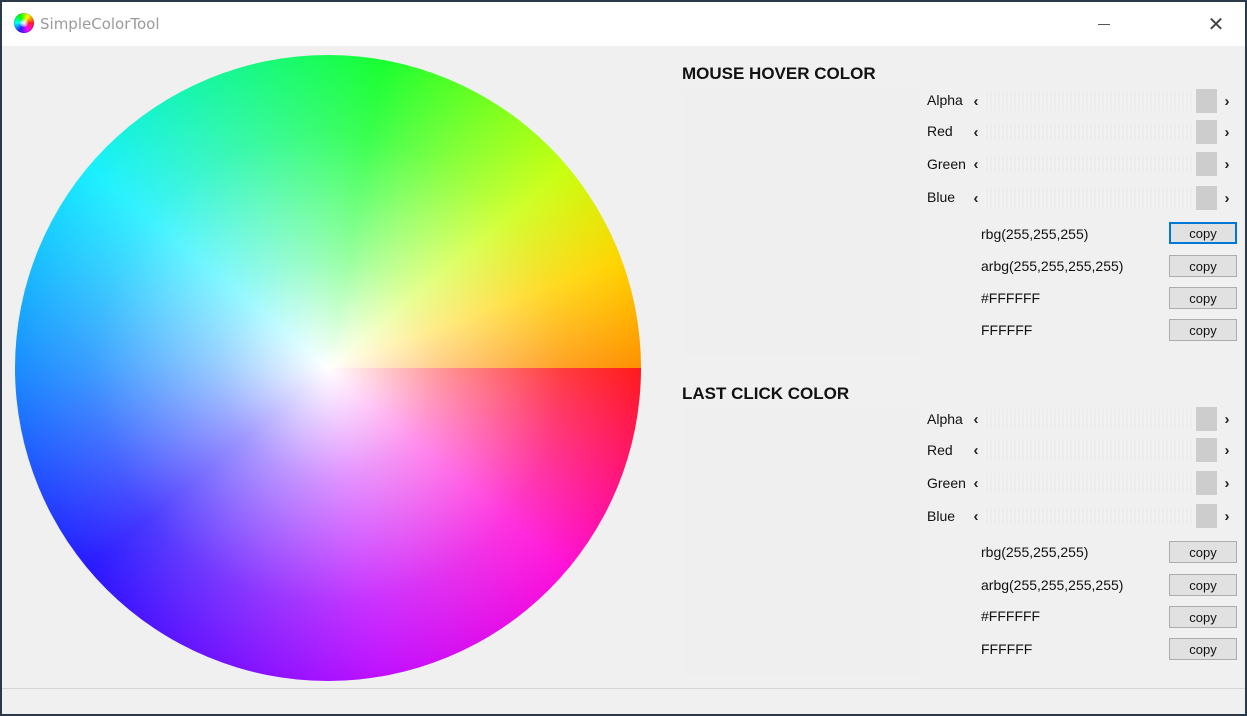 The image size is (1247, 716). I want to click on click-red-thumb, so click(1206, 450).